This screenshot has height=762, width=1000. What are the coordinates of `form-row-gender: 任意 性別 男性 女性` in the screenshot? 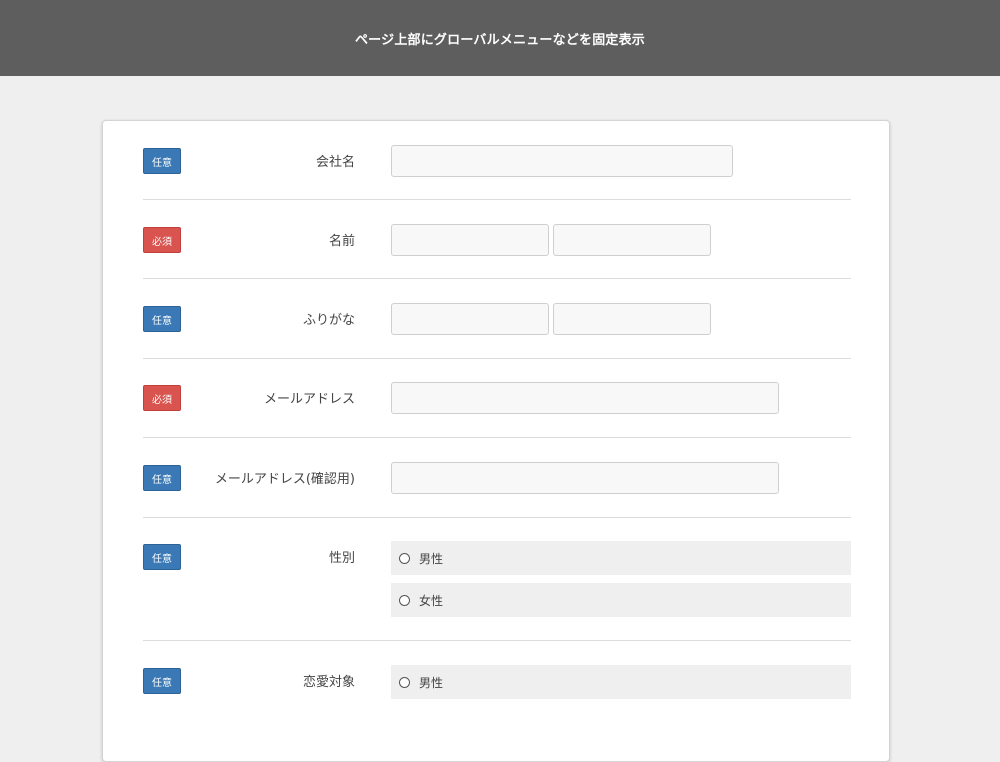 It's located at (497, 580).